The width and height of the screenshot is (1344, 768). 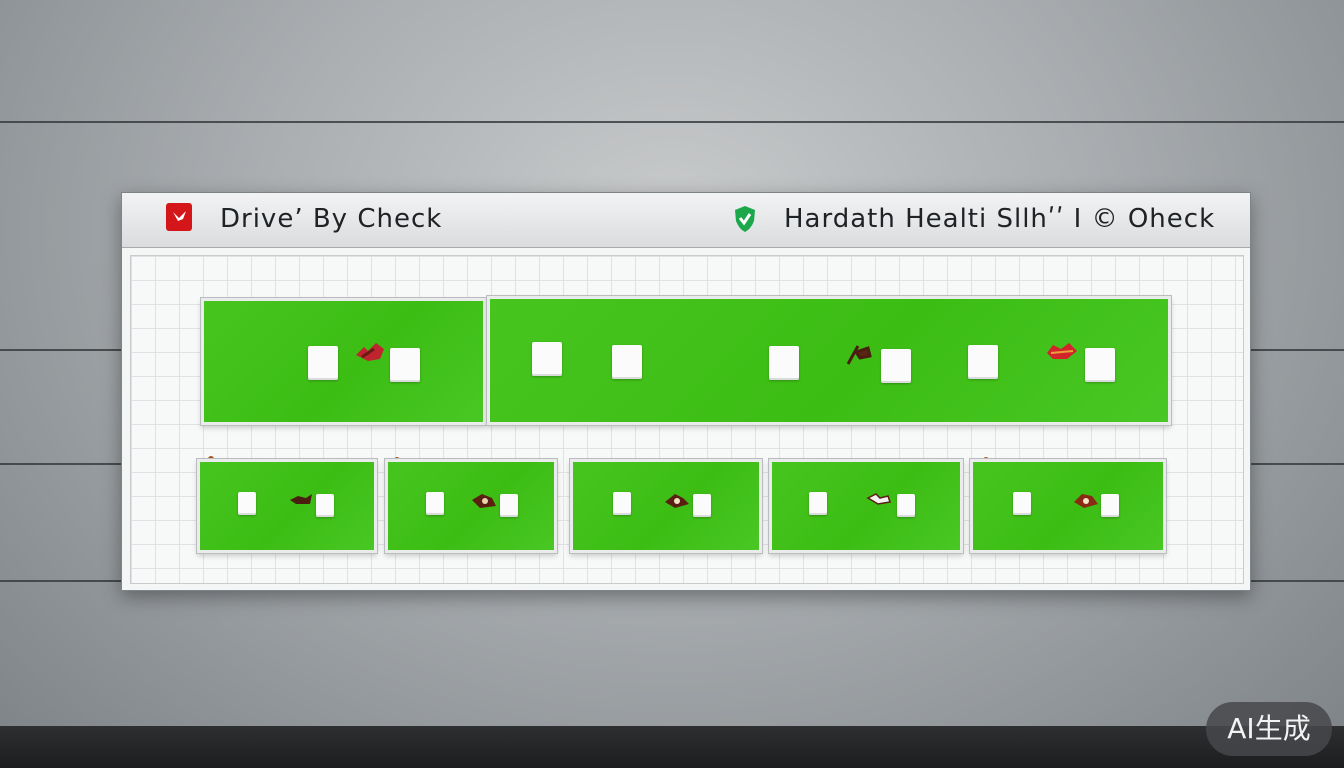 What do you see at coordinates (672, 747) in the screenshot?
I see `bottom-bar` at bounding box center [672, 747].